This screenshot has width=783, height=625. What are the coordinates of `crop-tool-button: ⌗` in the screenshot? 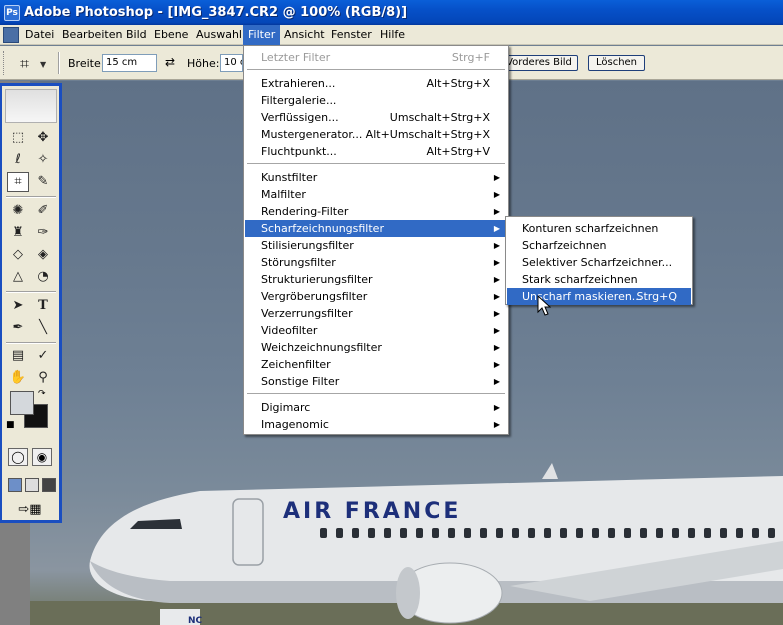 It's located at (18, 182).